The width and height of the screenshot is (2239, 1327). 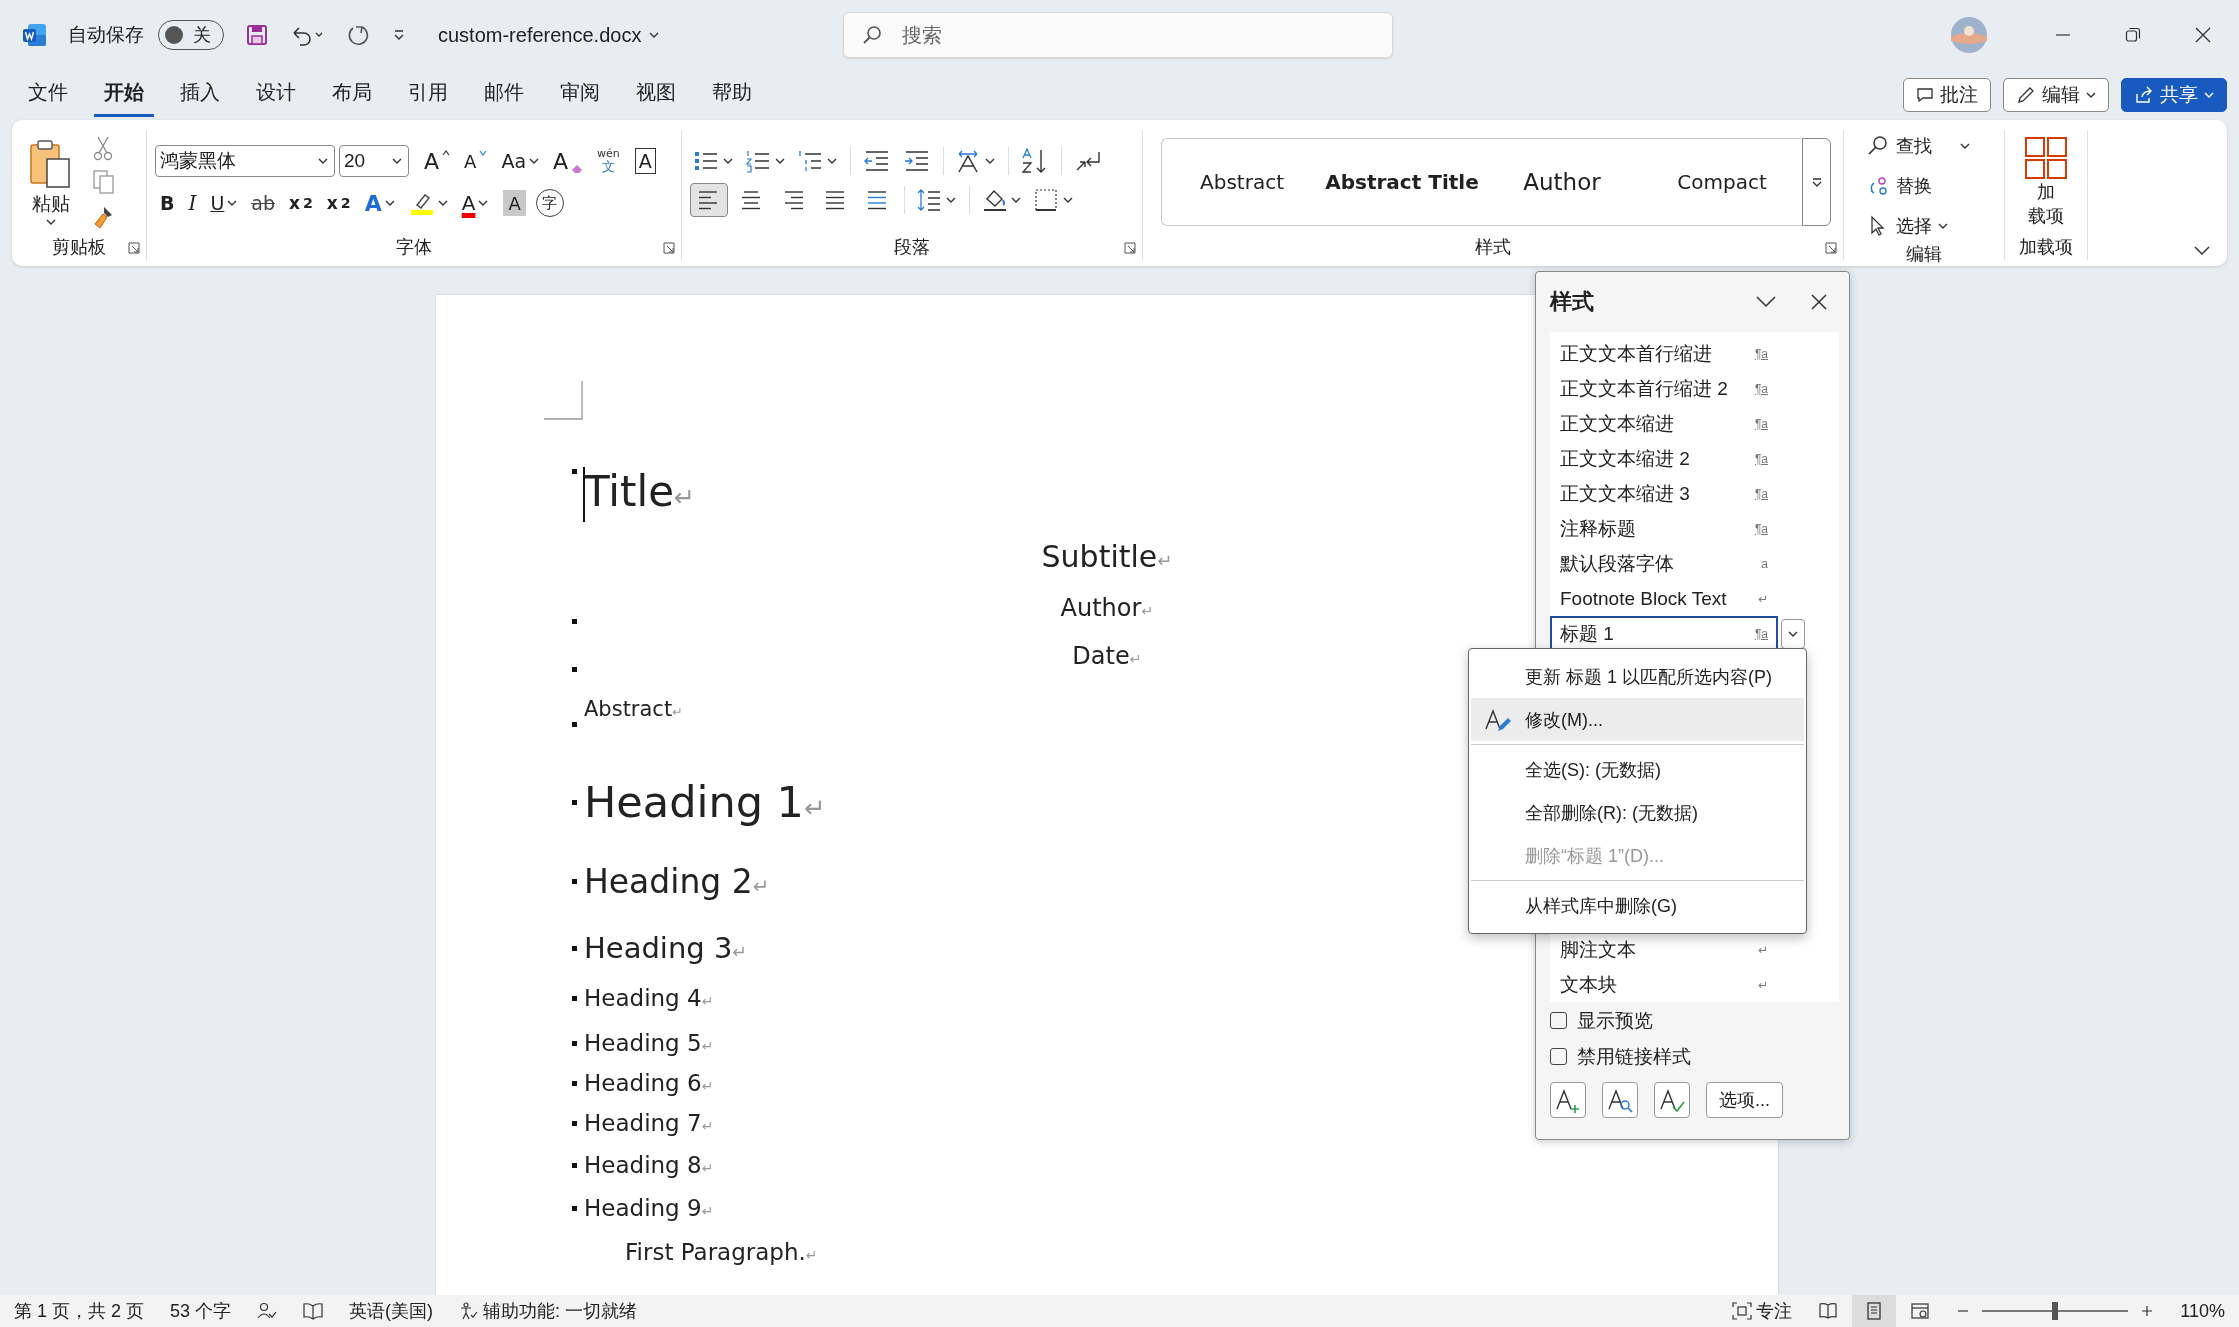 I want to click on font-name-field: 鸿蒙黑体, so click(x=245, y=161).